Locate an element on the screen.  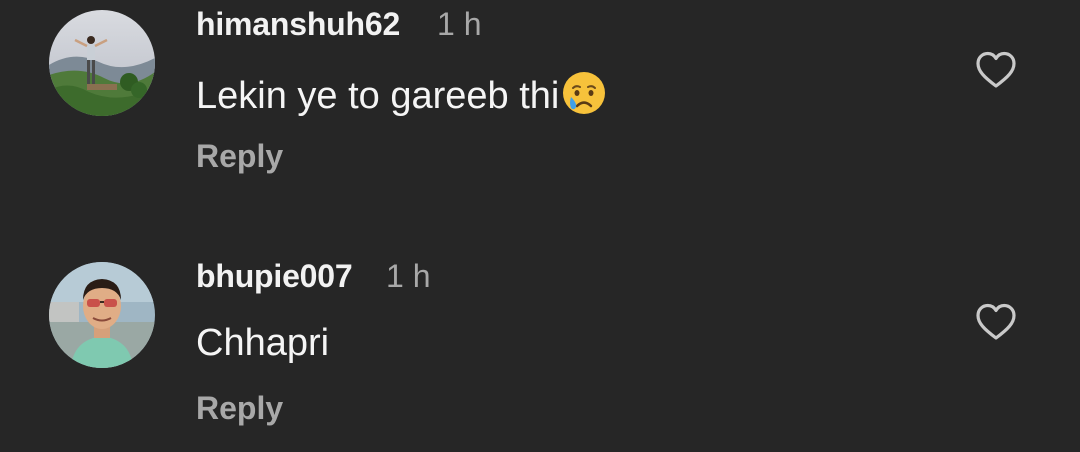
comment-text: Lekin ye to gareeb thi is located at coordinates (401, 94).